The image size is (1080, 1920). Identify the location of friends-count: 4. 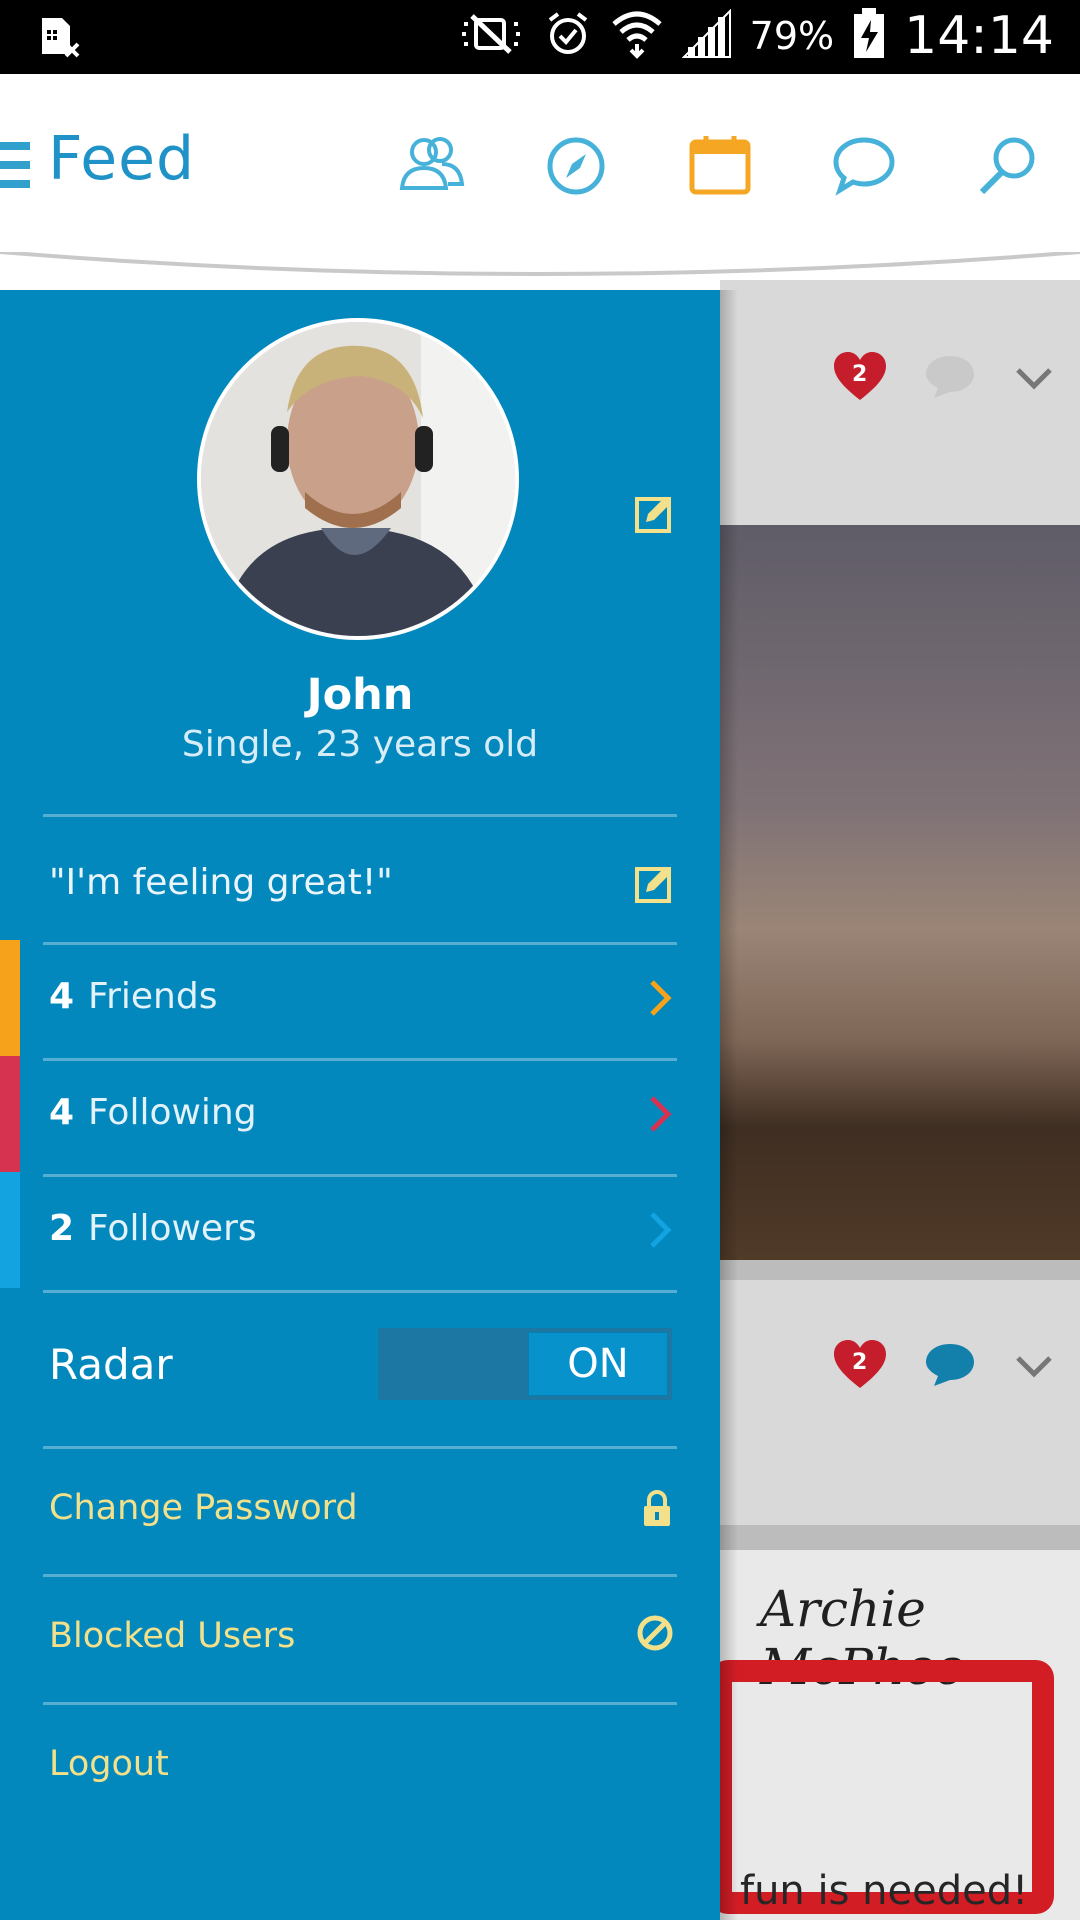
(62, 996).